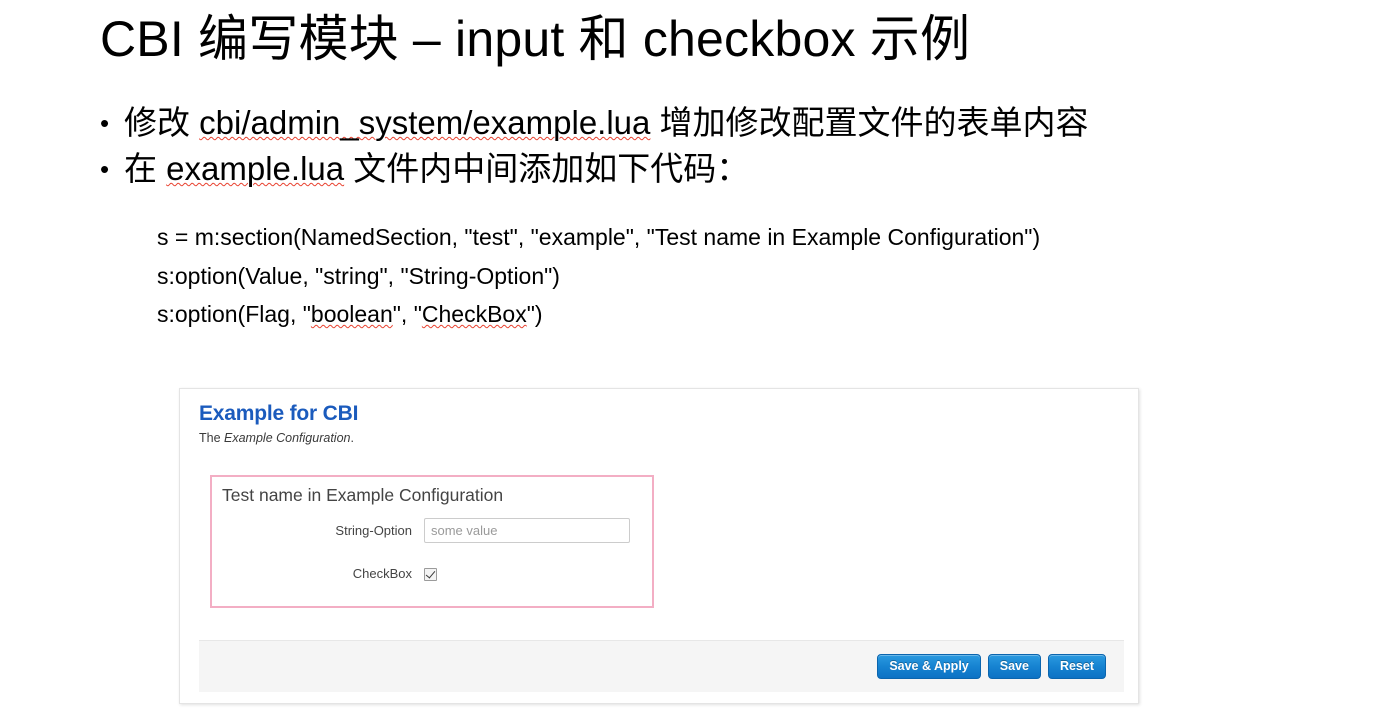  Describe the element at coordinates (474, 314) in the screenshot. I see `code-line-3-misspelled-2: CheckBox` at that location.